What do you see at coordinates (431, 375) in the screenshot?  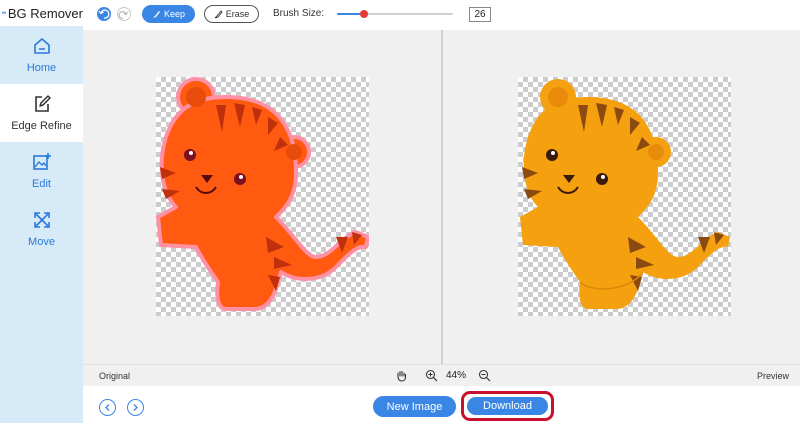 I see `zoom-in-icon` at bounding box center [431, 375].